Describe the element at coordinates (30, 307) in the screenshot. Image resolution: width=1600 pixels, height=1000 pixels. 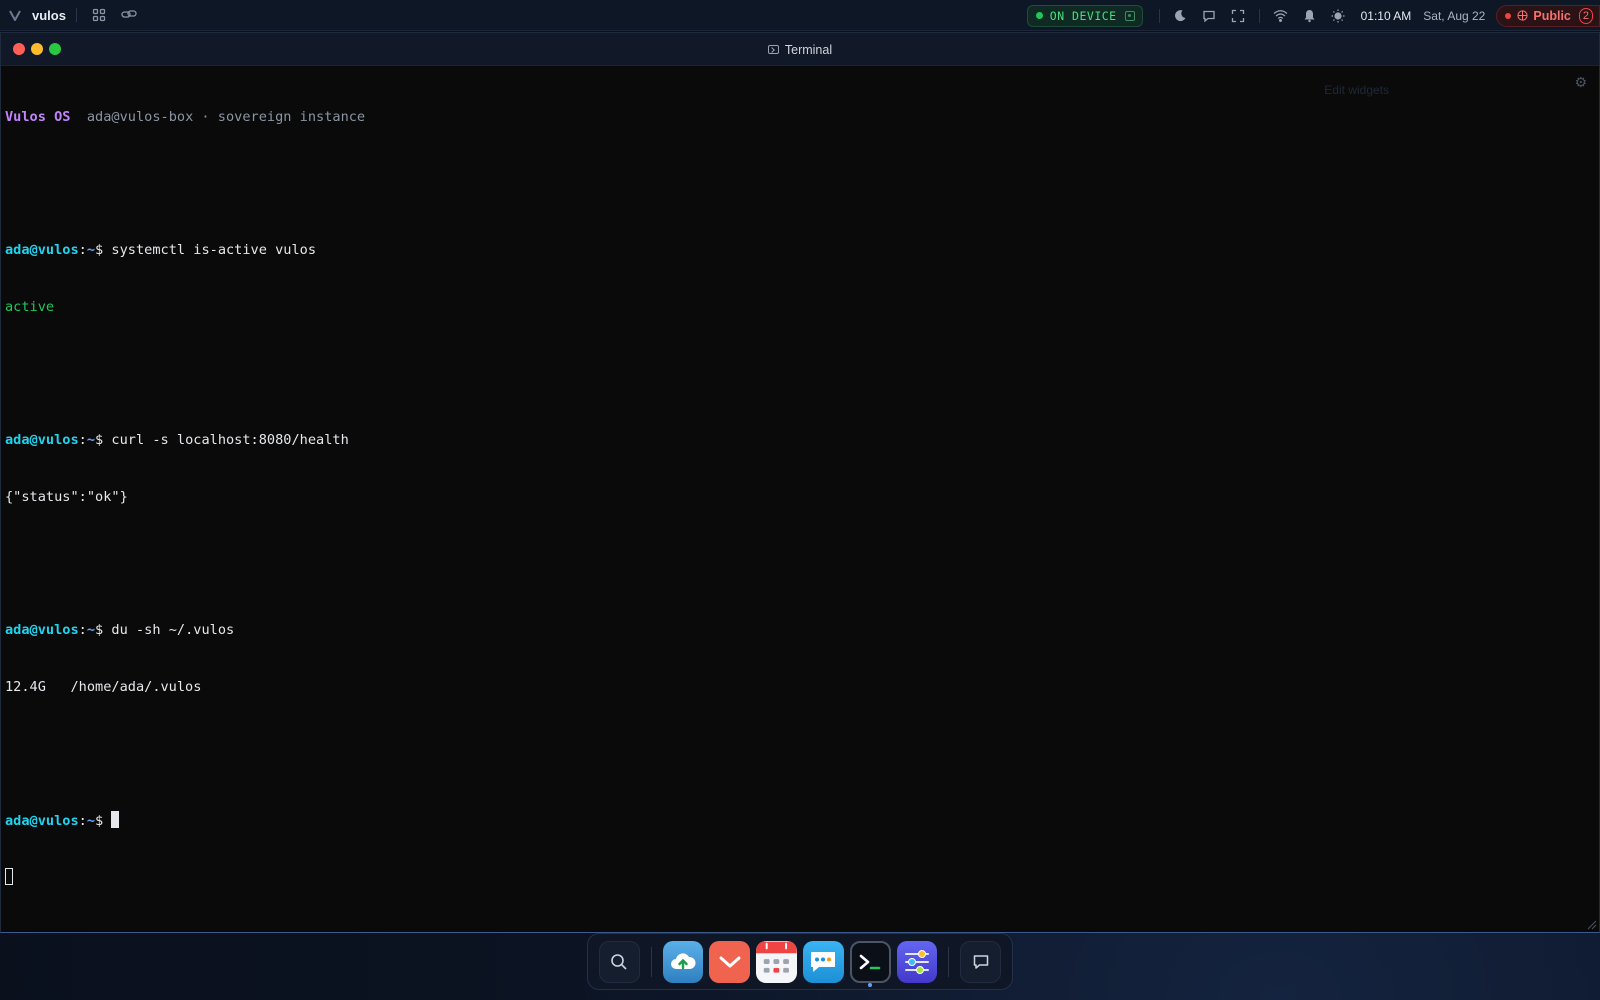
I see `command-output: active` at that location.